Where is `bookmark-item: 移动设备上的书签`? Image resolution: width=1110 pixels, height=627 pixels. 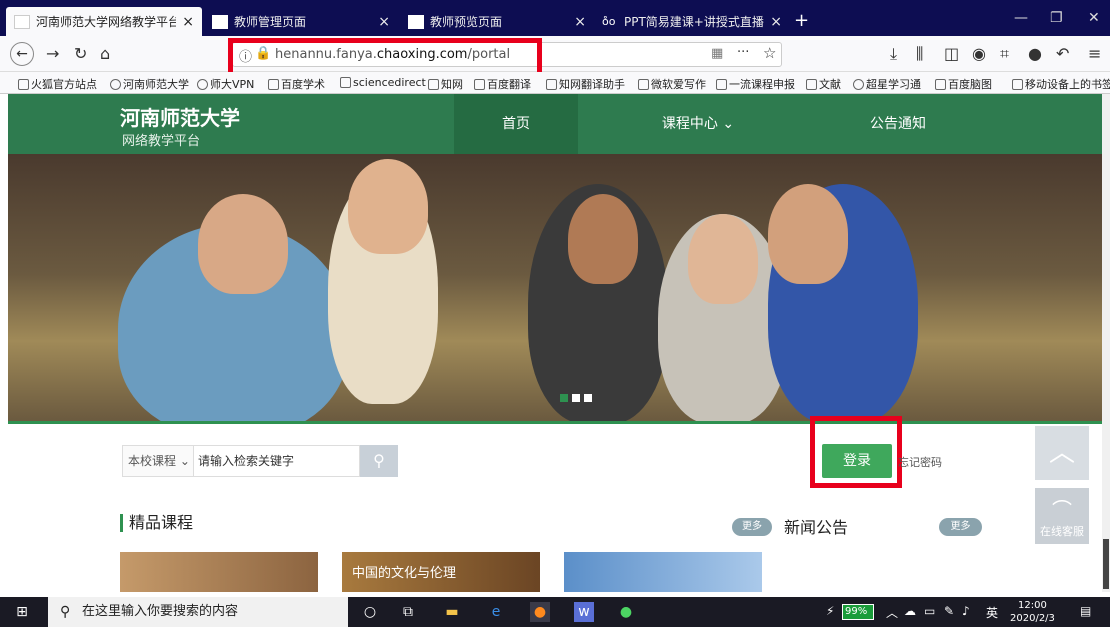 bookmark-item: 移动设备上的书签 is located at coordinates (1061, 84).